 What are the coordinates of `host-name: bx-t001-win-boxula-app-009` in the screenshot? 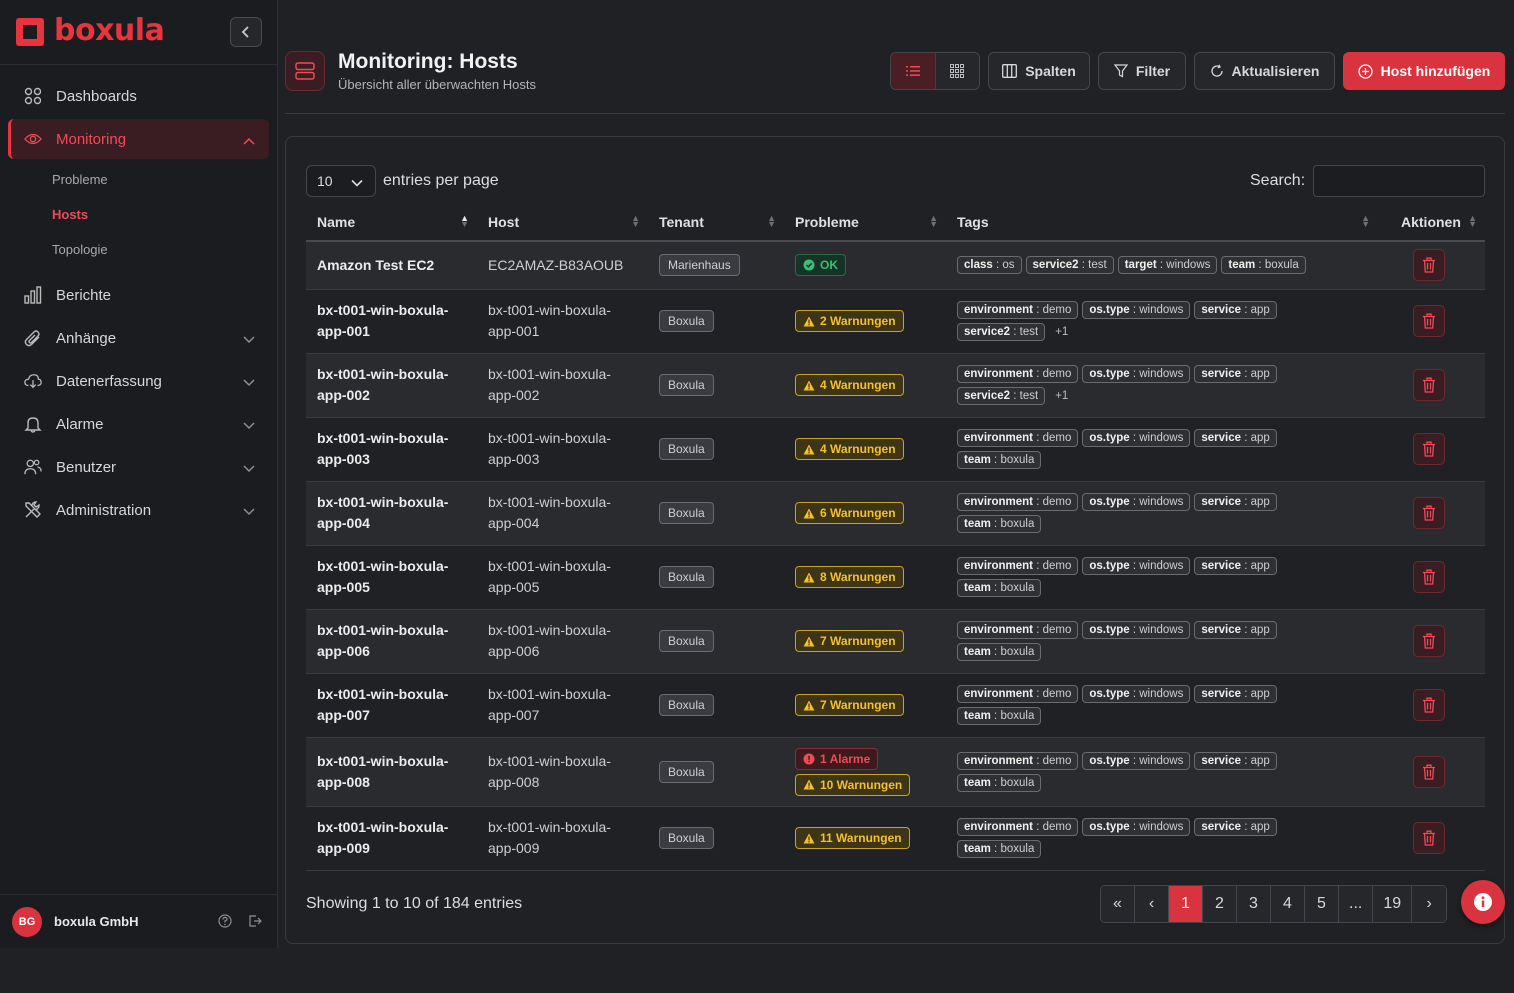 It's located at (392, 838).